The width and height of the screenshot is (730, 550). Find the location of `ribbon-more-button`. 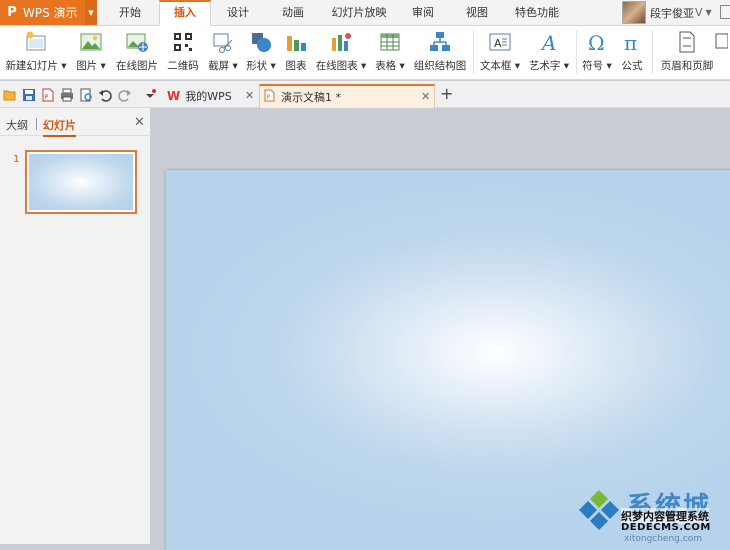

ribbon-more-button is located at coordinates (722, 53).